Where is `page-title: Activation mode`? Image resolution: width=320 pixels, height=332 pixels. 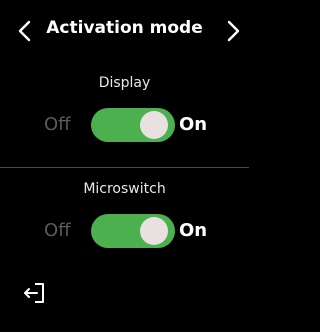
page-title: Activation mode is located at coordinates (124, 28).